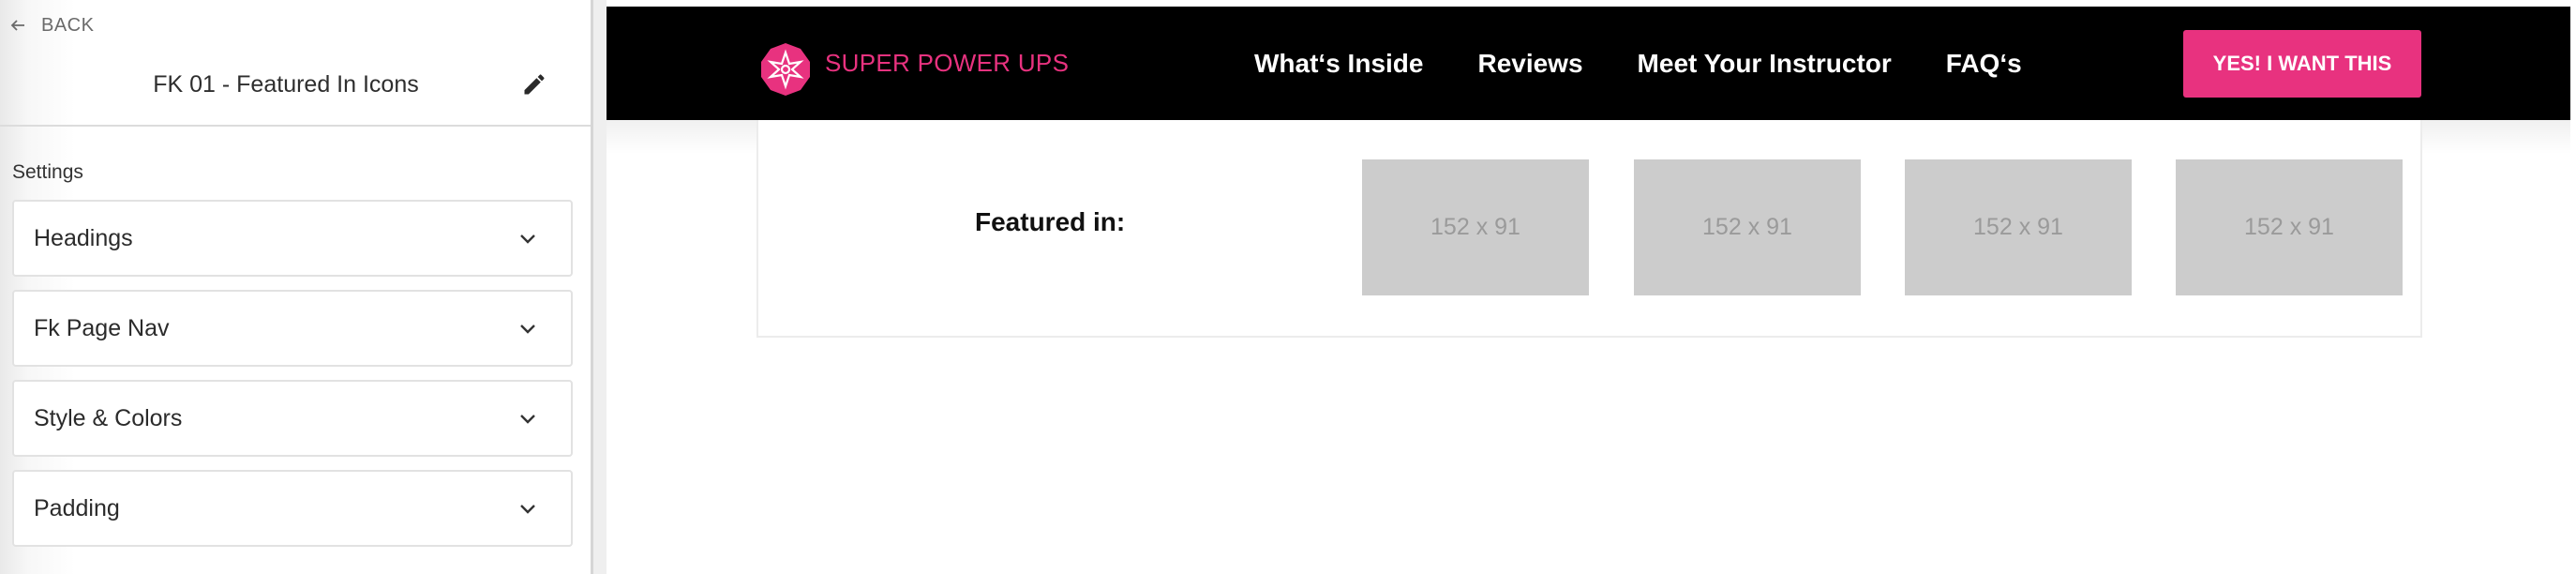 This screenshot has height=574, width=2576. Describe the element at coordinates (109, 417) in the screenshot. I see `accordion-label: Style & Colors` at that location.